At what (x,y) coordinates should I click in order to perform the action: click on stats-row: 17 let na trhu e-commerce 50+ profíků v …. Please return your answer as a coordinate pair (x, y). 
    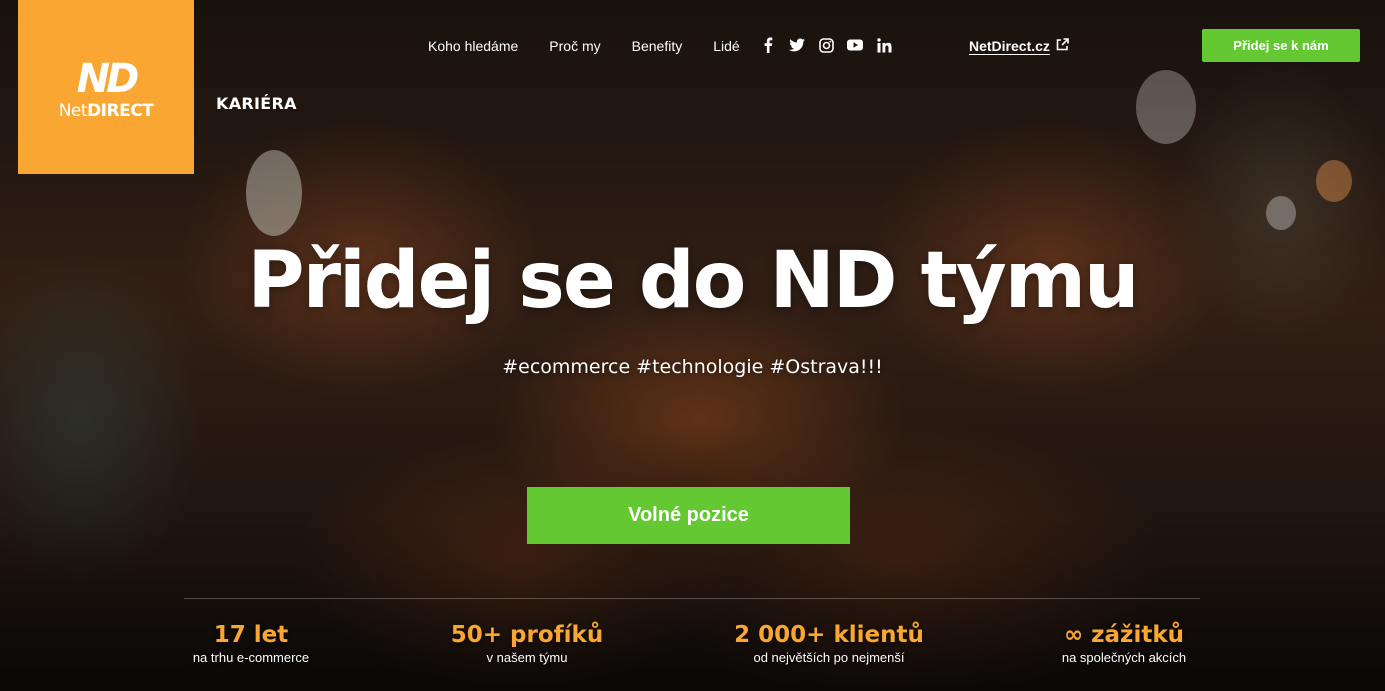
    Looking at the image, I should click on (692, 650).